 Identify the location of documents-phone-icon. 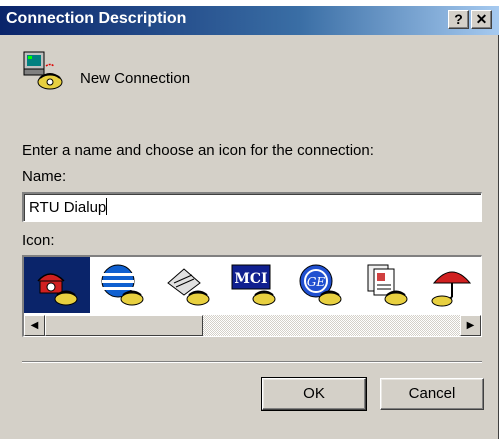
(387, 285).